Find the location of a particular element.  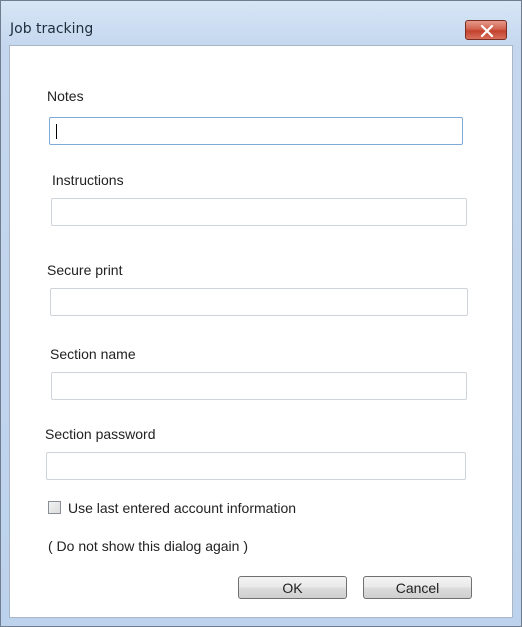

do-not-show-again-link: ( Do not show this dialog again ) is located at coordinates (148, 546).